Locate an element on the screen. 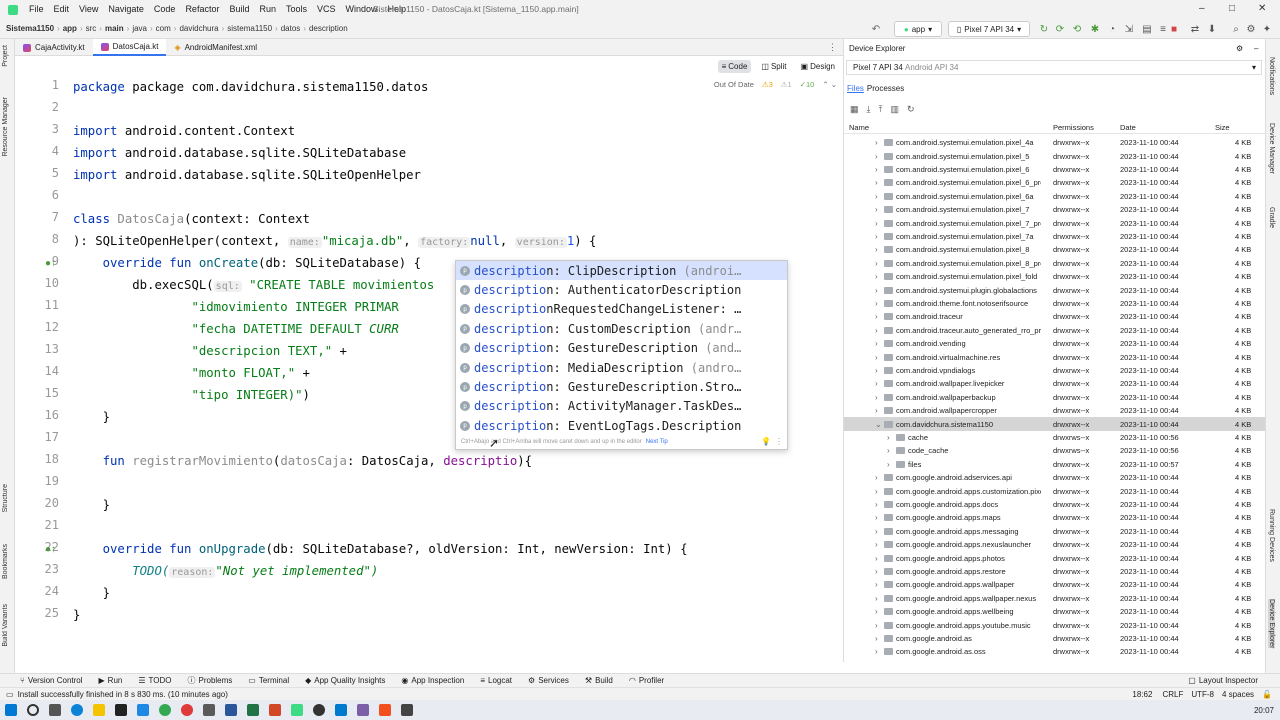 The width and height of the screenshot is (1280, 720). excel-icon is located at coordinates (253, 710).